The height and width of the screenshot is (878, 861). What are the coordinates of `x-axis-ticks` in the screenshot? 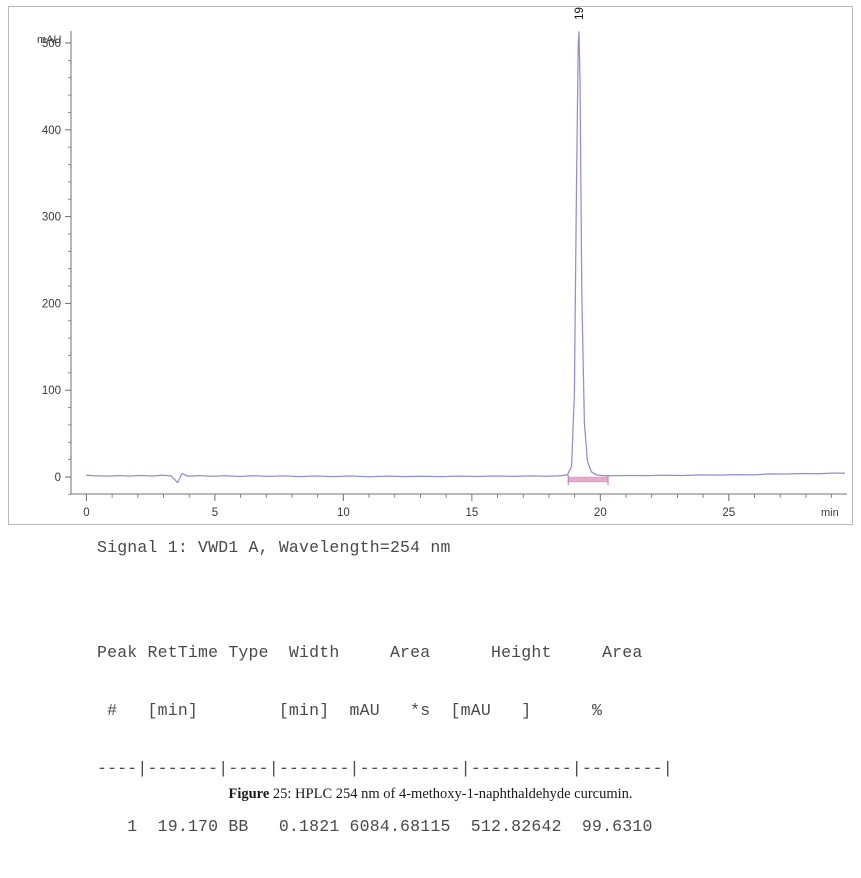 It's located at (458, 497).